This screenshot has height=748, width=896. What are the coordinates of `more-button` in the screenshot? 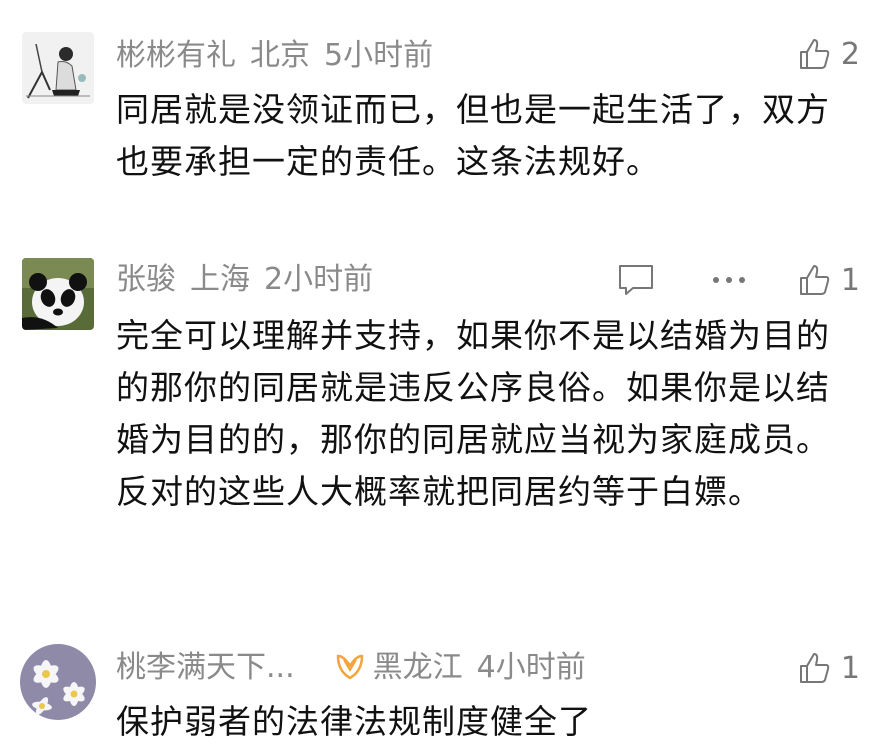 It's located at (729, 280).